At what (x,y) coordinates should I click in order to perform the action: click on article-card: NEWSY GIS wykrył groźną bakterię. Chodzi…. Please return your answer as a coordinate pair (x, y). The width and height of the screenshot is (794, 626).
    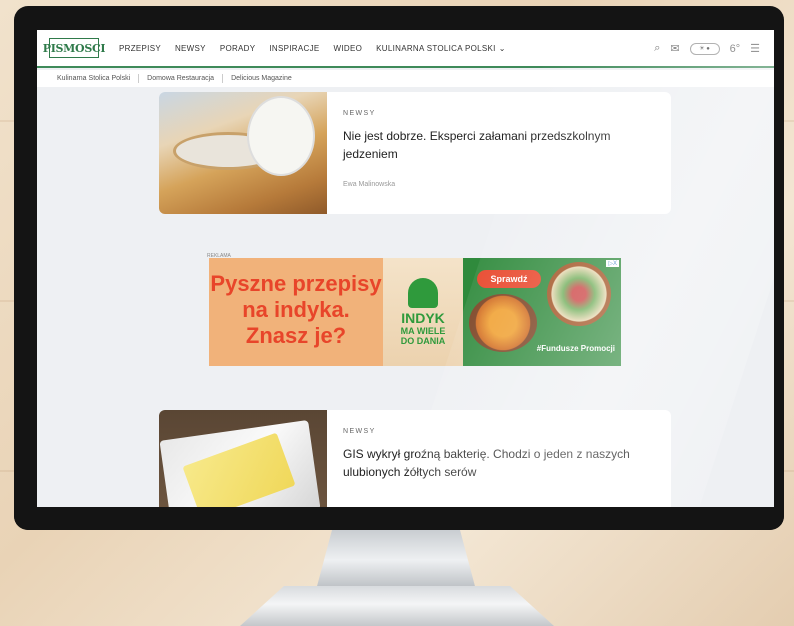
    Looking at the image, I should click on (415, 458).